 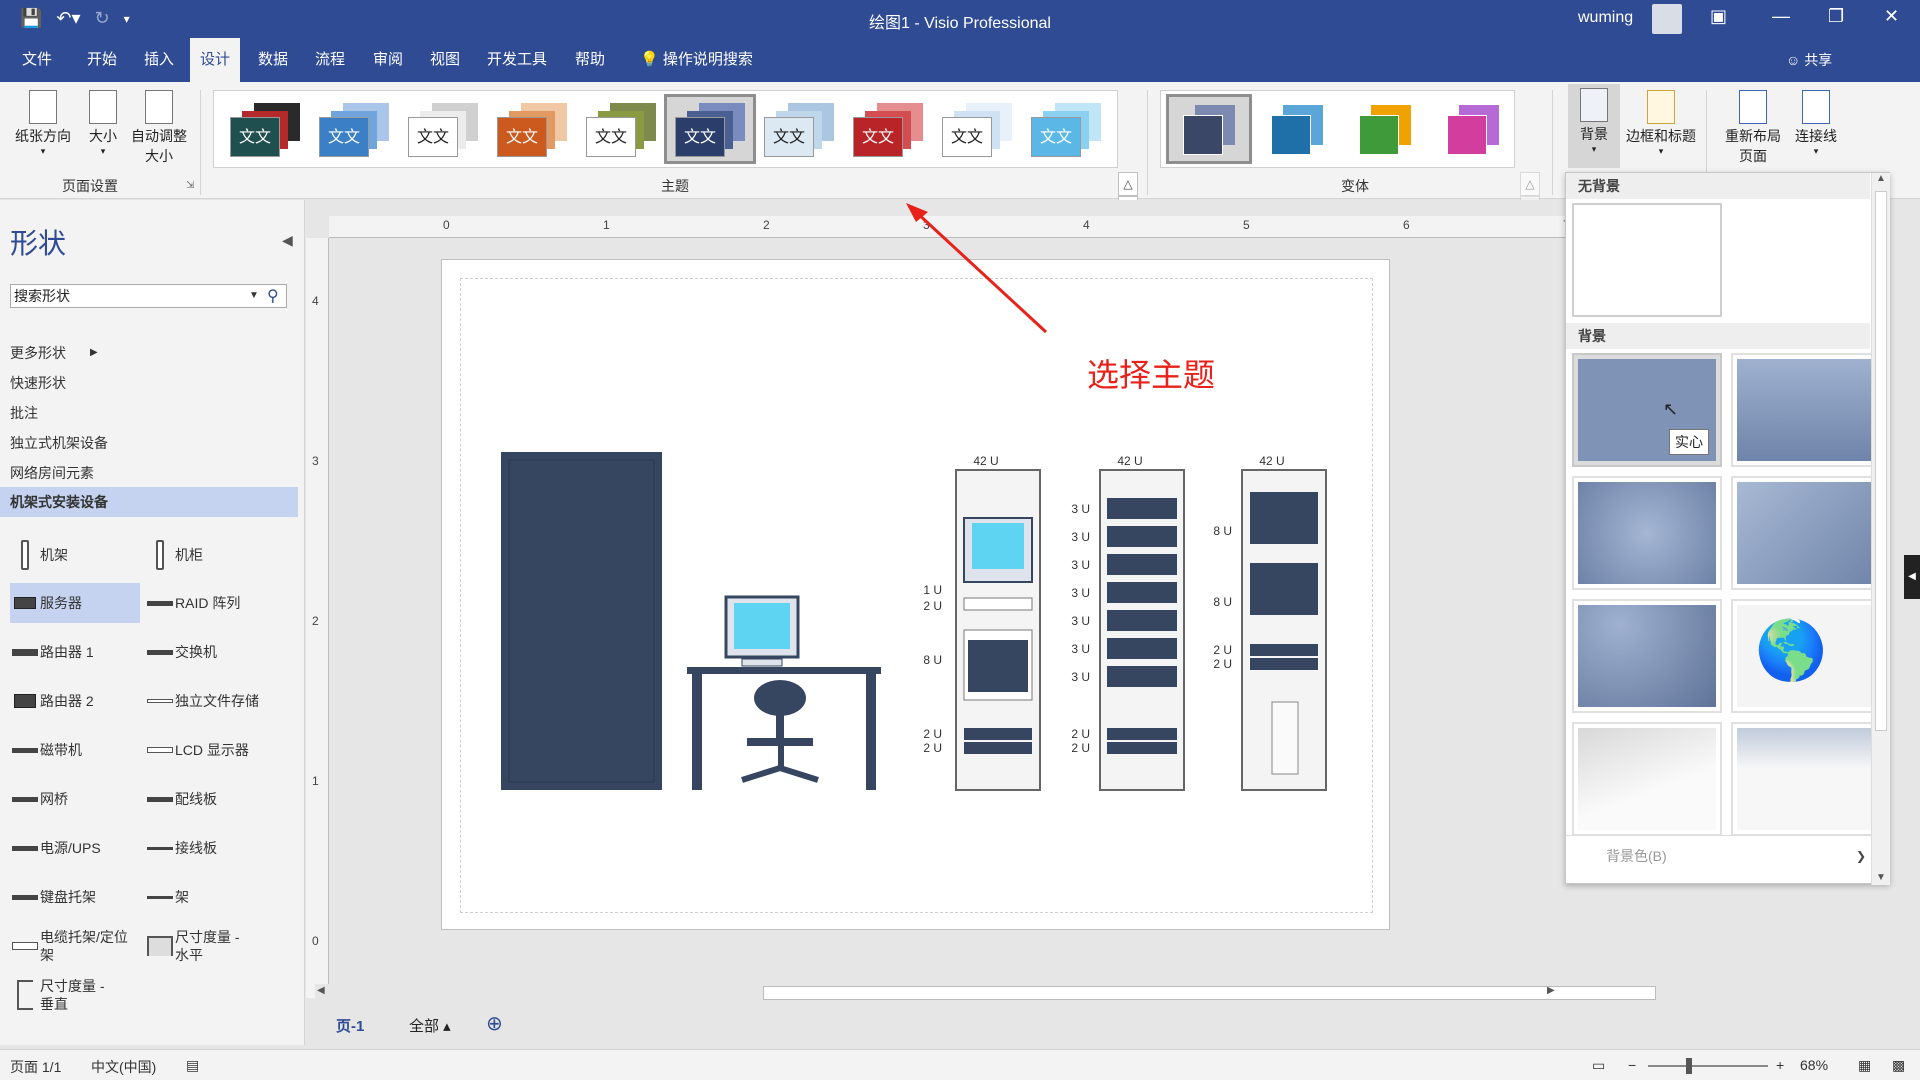 What do you see at coordinates (210, 652) in the screenshot?
I see `shape-switch: 交换机` at bounding box center [210, 652].